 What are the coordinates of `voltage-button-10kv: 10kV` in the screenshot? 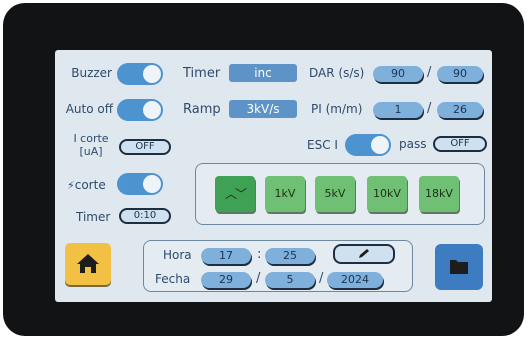 It's located at (387, 194).